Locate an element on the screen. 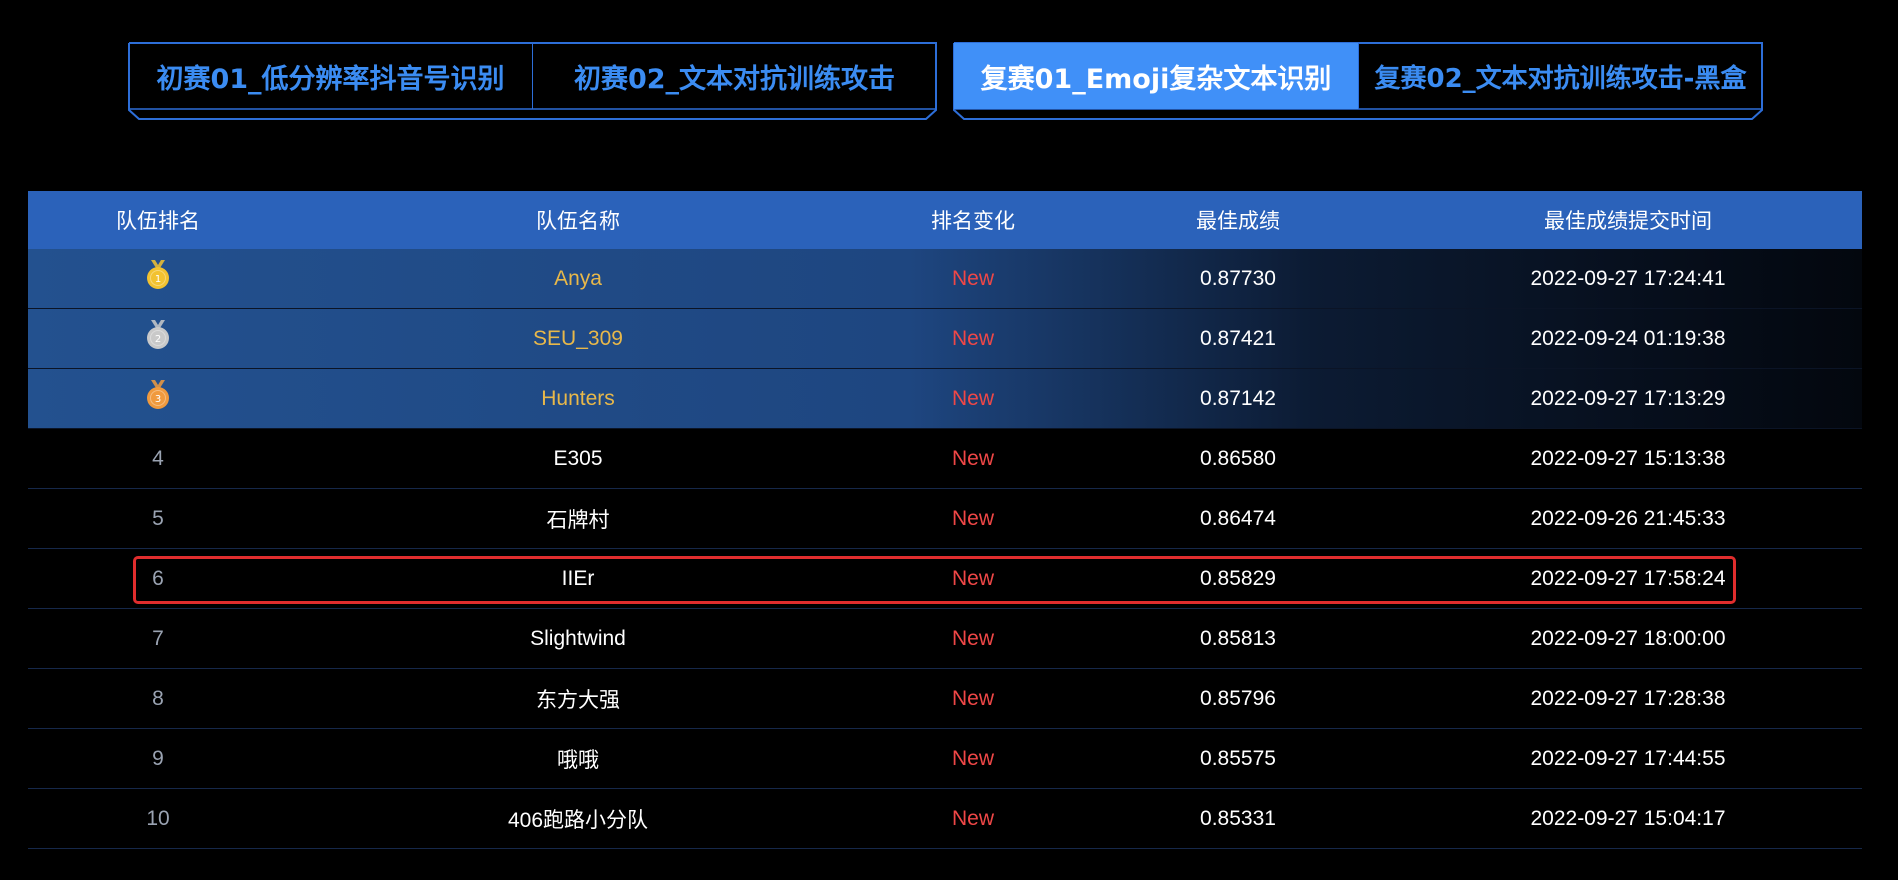  tab-preliminary-02: 初赛02_文本对抗训练攻击 is located at coordinates (734, 76).